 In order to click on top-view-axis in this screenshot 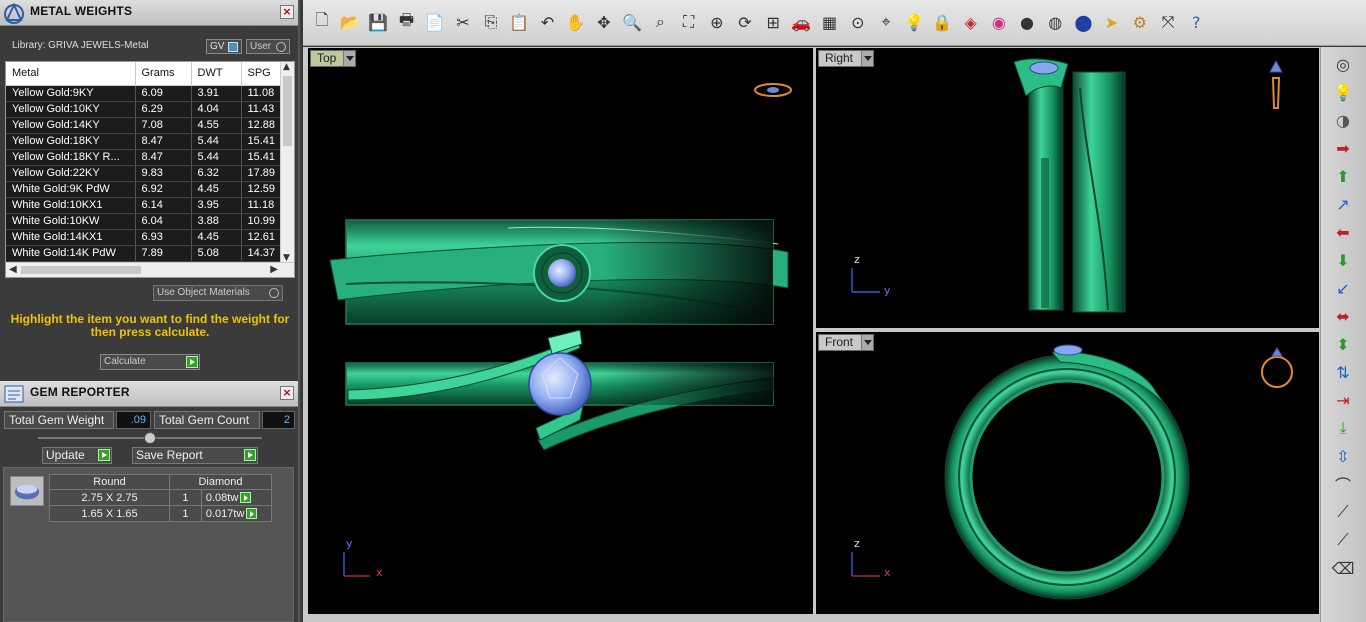, I will do `click(356, 564)`.